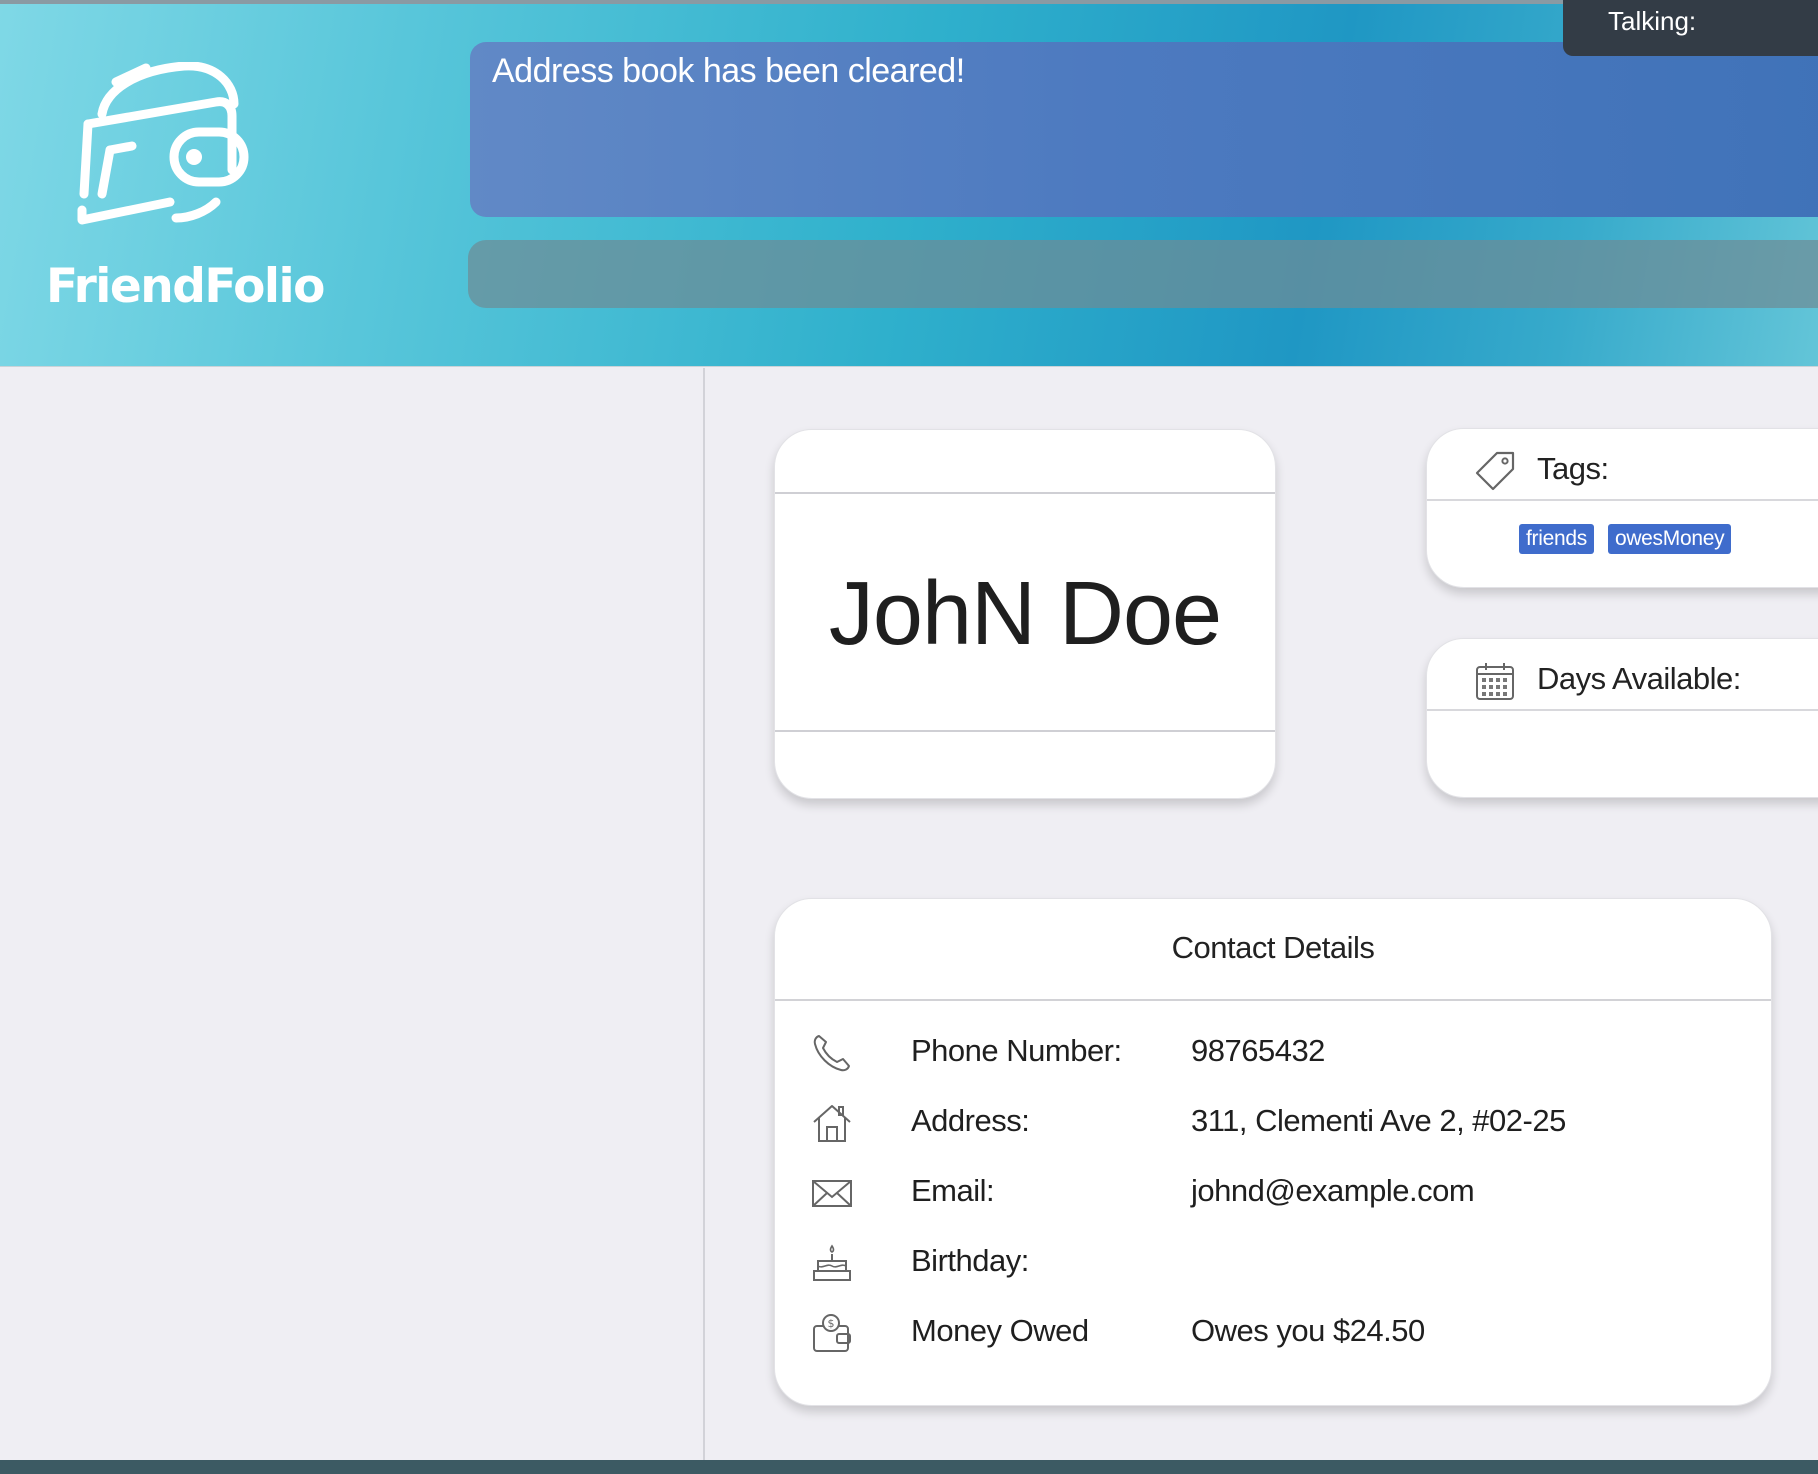 Image resolution: width=1818 pixels, height=1474 pixels. I want to click on phone-value: 98765432, so click(1258, 1050).